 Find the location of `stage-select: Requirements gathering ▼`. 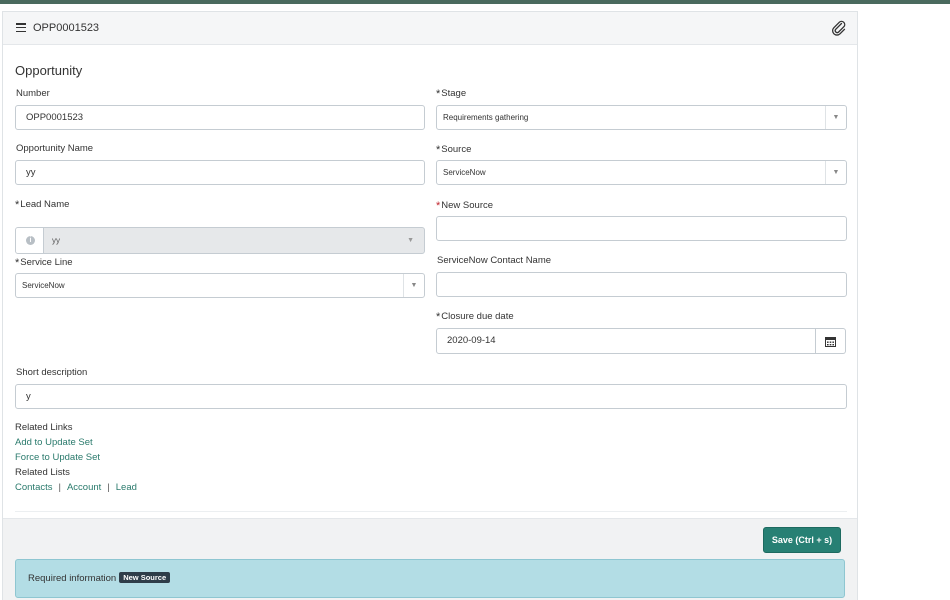

stage-select: Requirements gathering ▼ is located at coordinates (641, 117).